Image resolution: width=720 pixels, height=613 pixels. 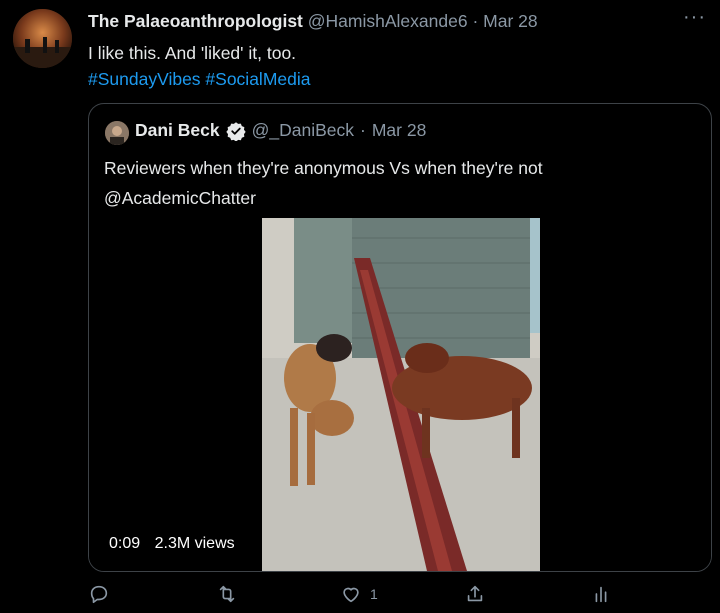 I want to click on retweet-button, so click(x=227, y=594).